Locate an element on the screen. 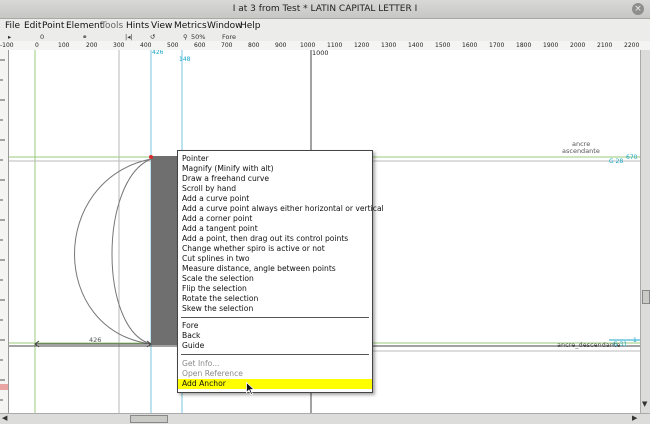  ruler-tick: 1700 is located at coordinates (497, 45).